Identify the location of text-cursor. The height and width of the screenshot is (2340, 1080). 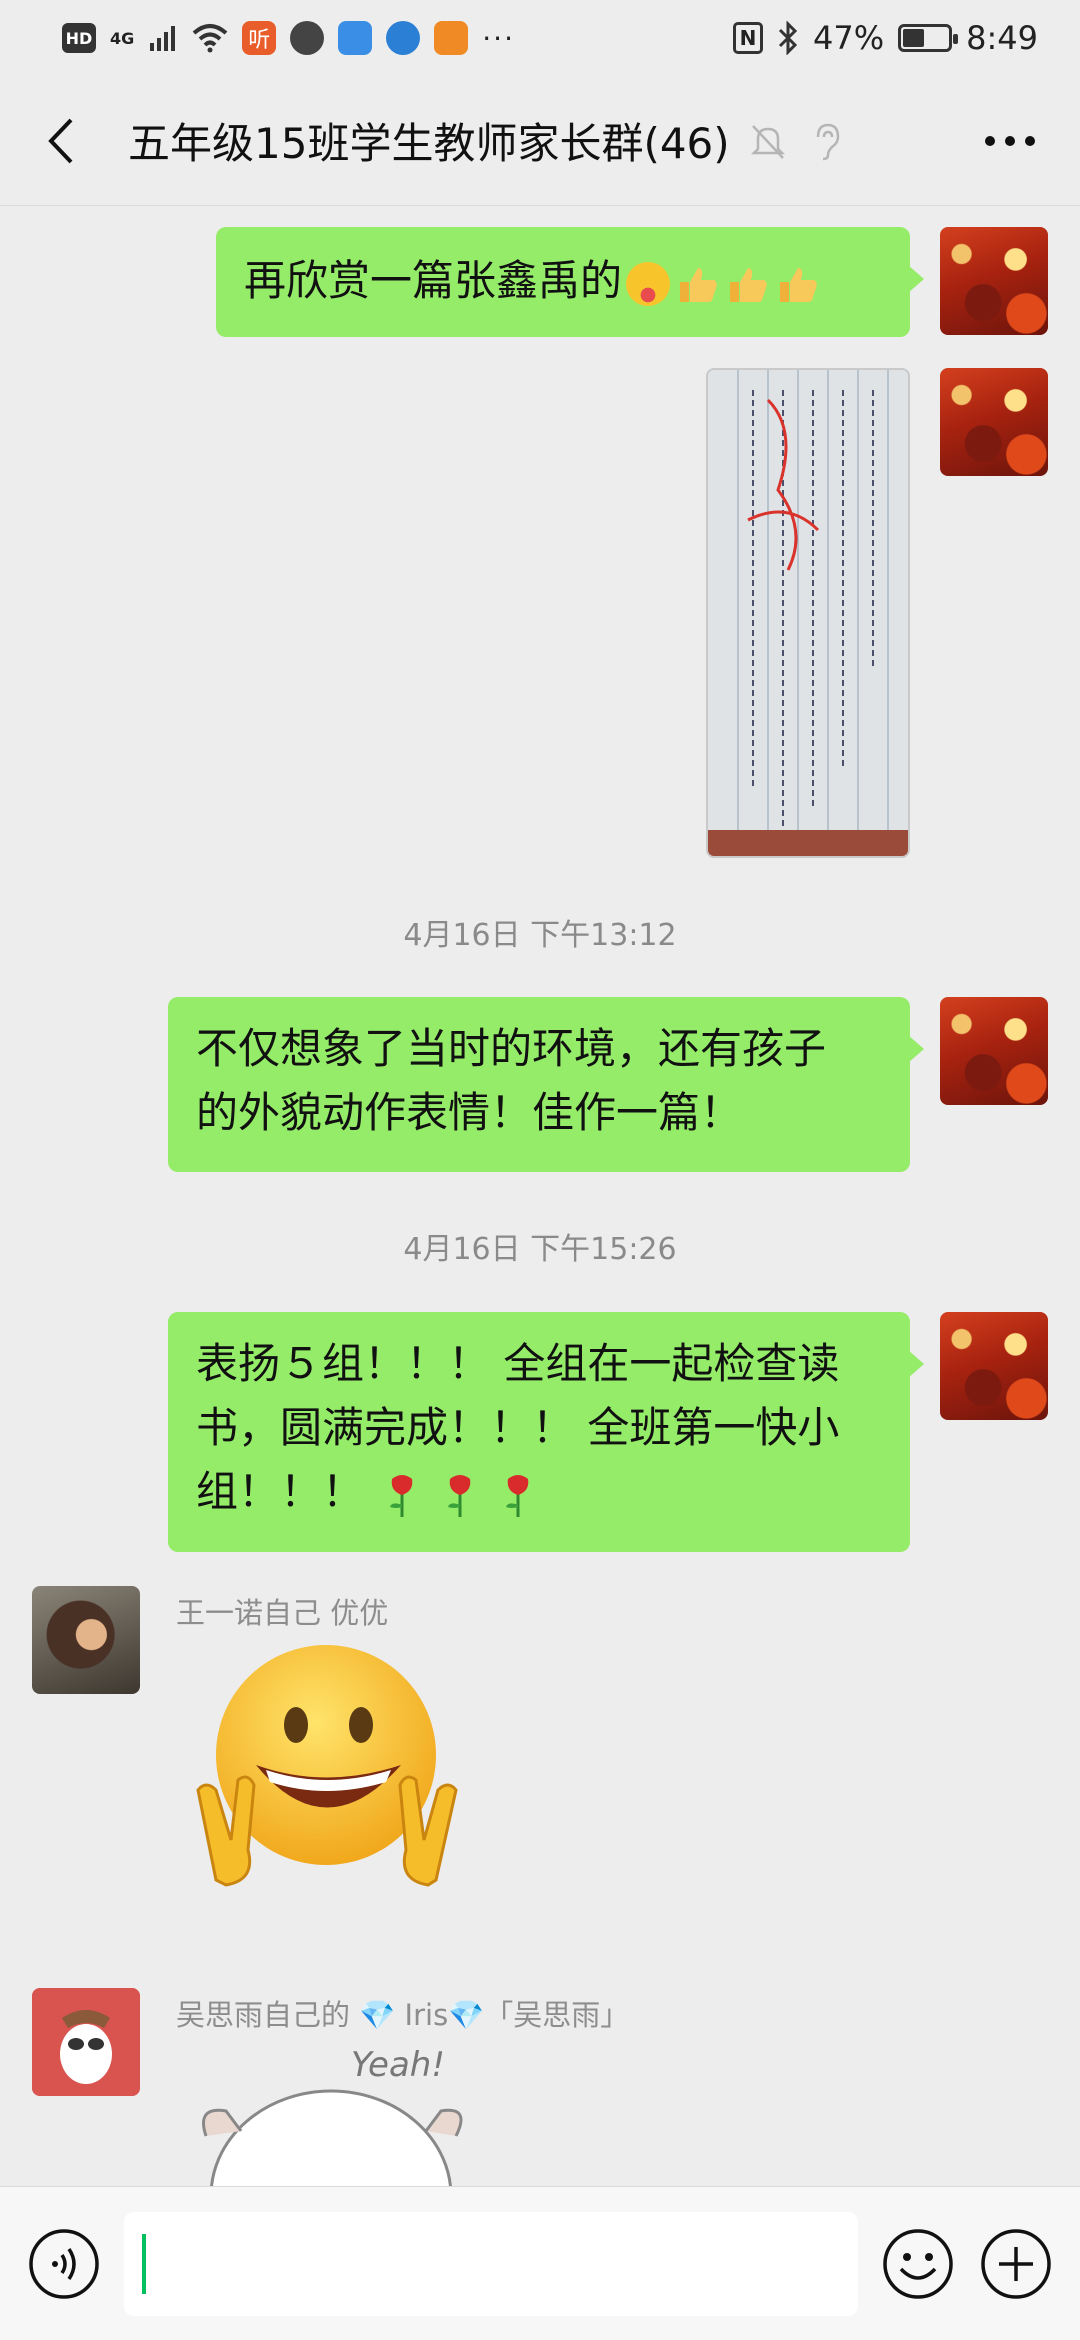
(144, 2263).